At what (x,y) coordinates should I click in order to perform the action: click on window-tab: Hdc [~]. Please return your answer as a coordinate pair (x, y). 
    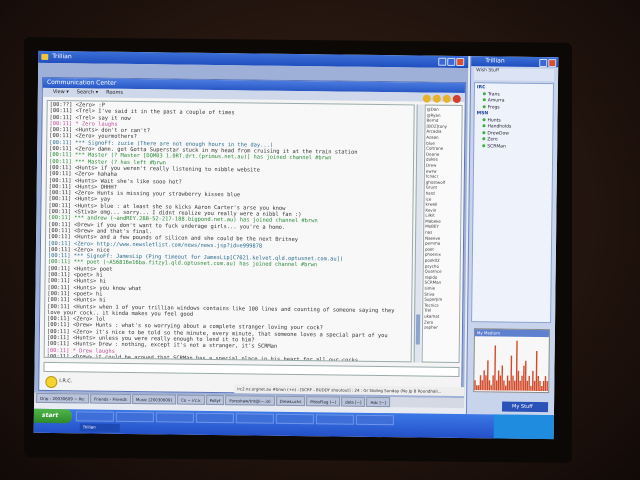
    Looking at the image, I should click on (378, 402).